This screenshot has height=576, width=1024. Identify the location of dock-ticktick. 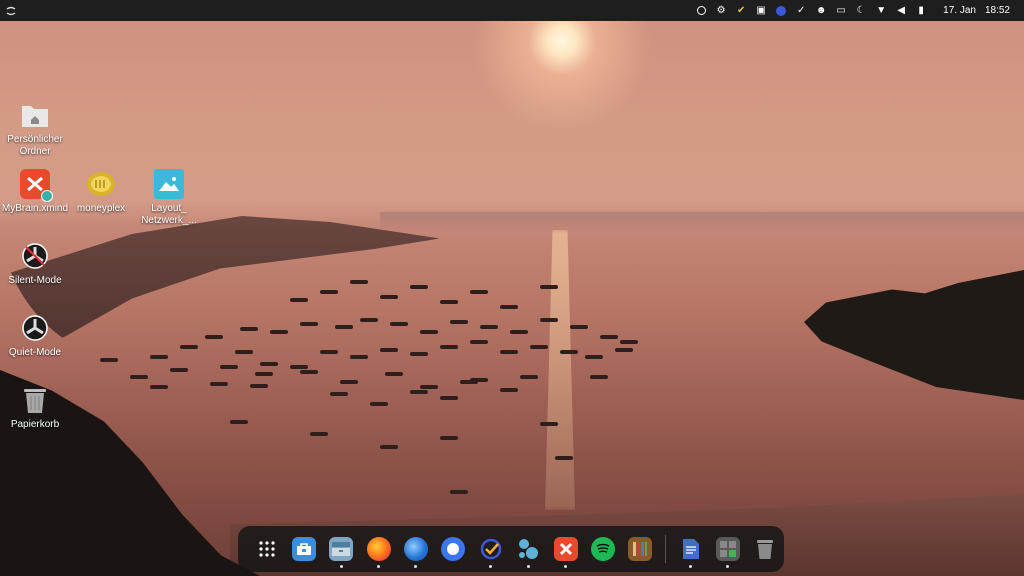
(490, 549).